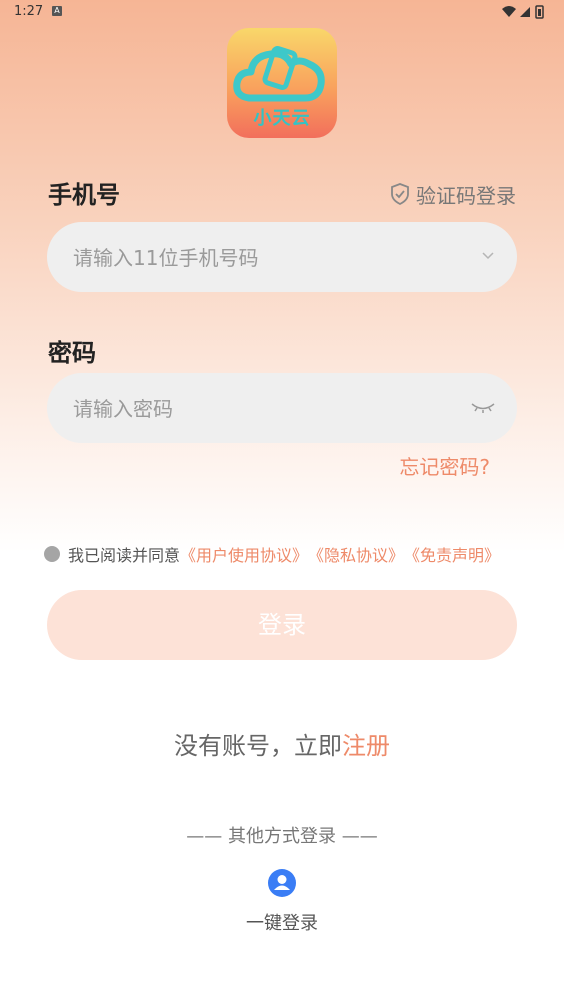 The width and height of the screenshot is (564, 1004). Describe the element at coordinates (483, 407) in the screenshot. I see `eye-closed-icon` at that location.